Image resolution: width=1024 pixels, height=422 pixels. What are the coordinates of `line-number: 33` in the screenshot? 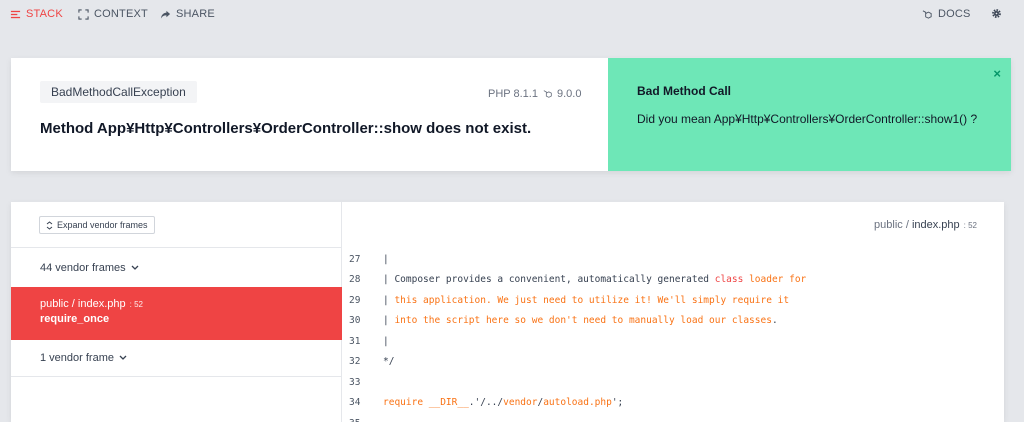 It's located at (355, 382).